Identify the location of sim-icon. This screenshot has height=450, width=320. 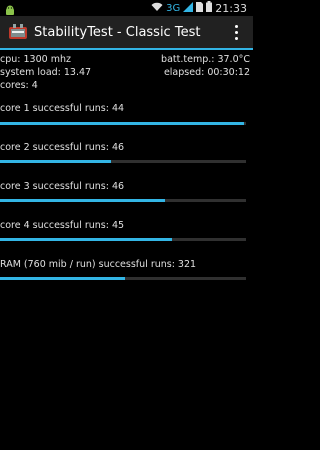
(200, 8).